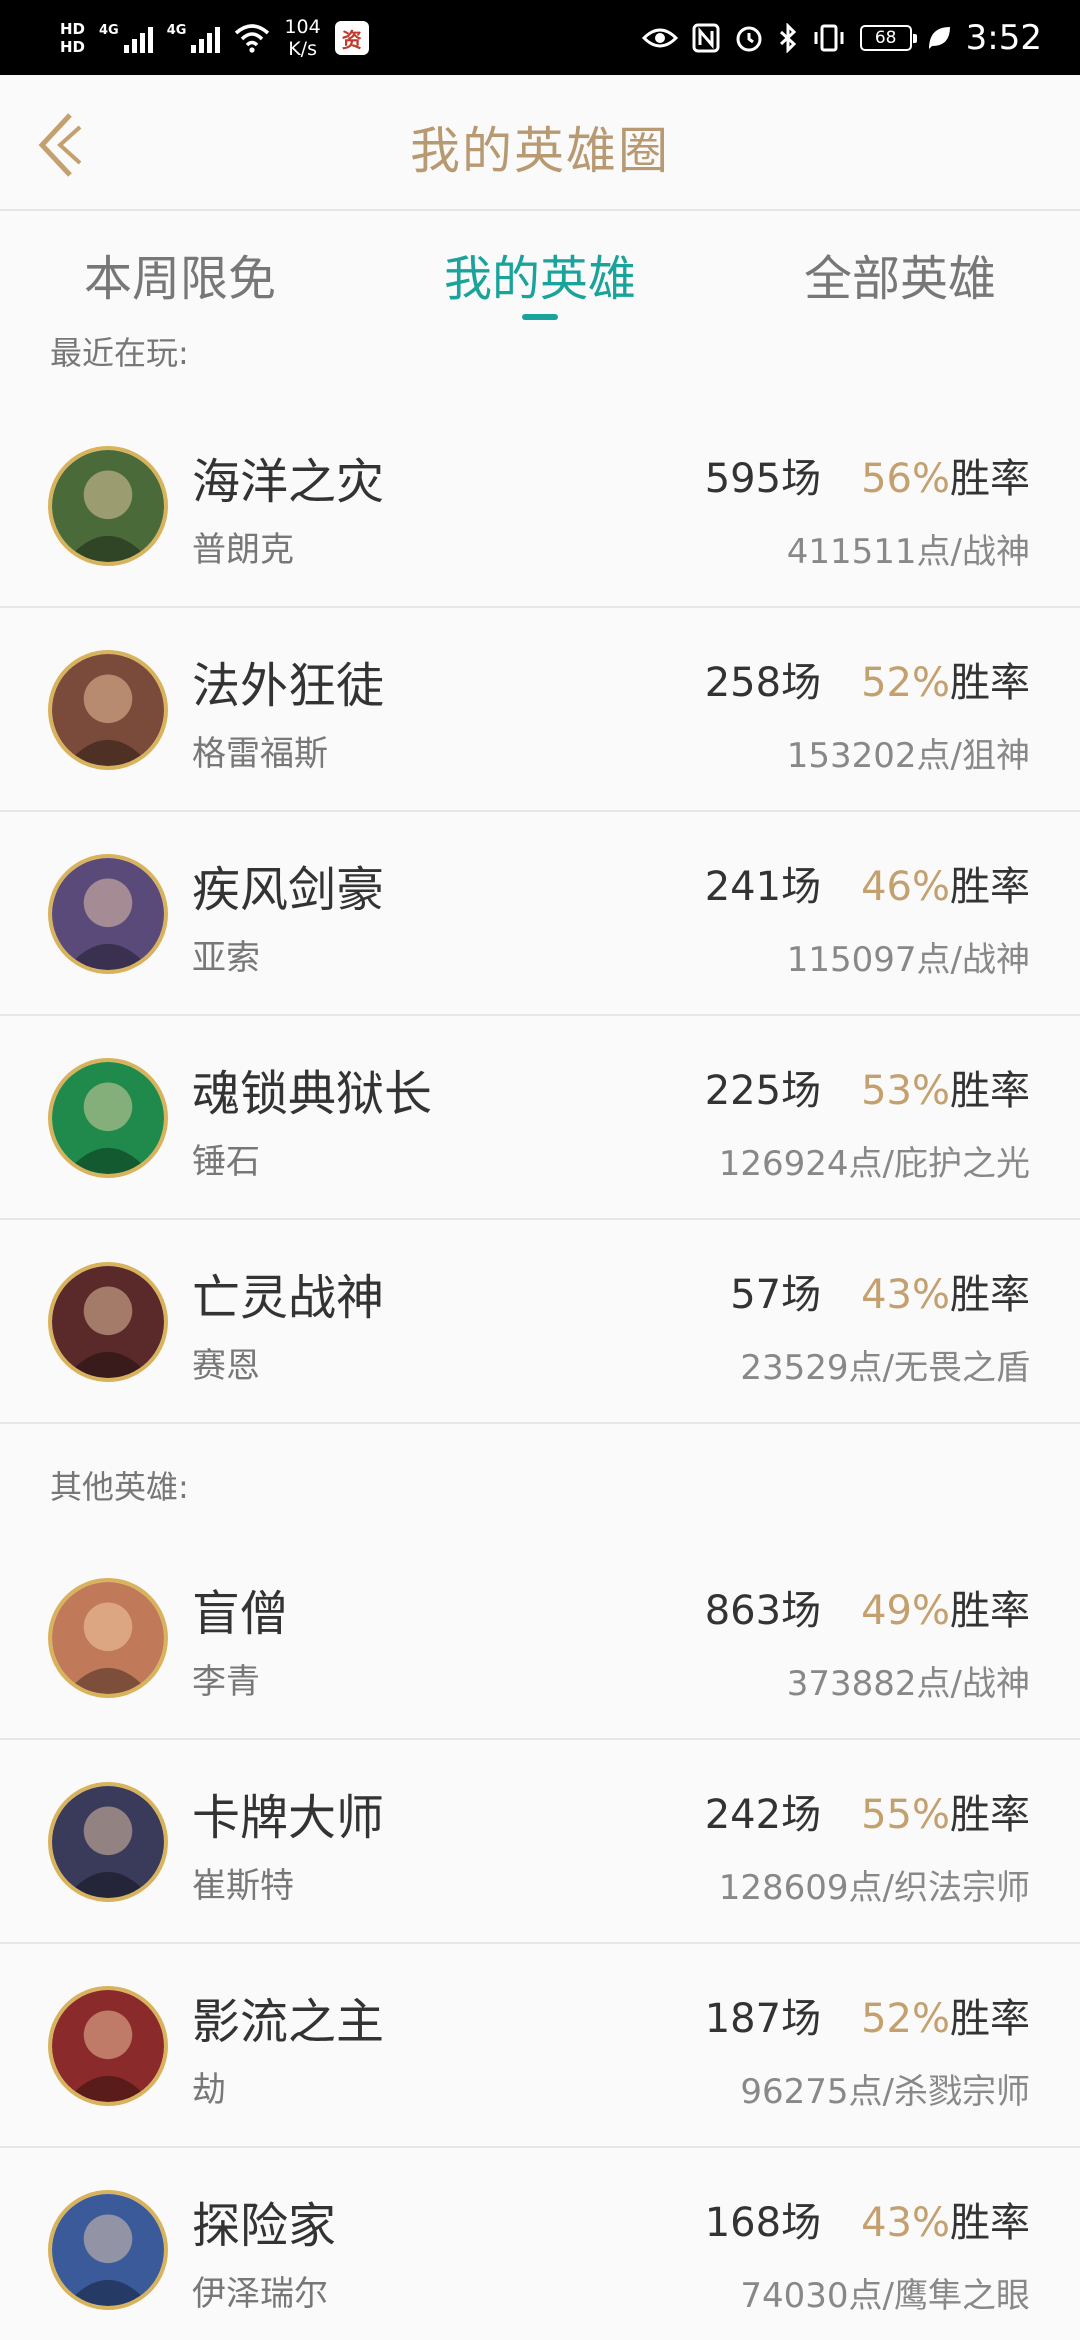 This screenshot has width=1080, height=2340. What do you see at coordinates (776, 1295) in the screenshot?
I see `games-played: 57场` at bounding box center [776, 1295].